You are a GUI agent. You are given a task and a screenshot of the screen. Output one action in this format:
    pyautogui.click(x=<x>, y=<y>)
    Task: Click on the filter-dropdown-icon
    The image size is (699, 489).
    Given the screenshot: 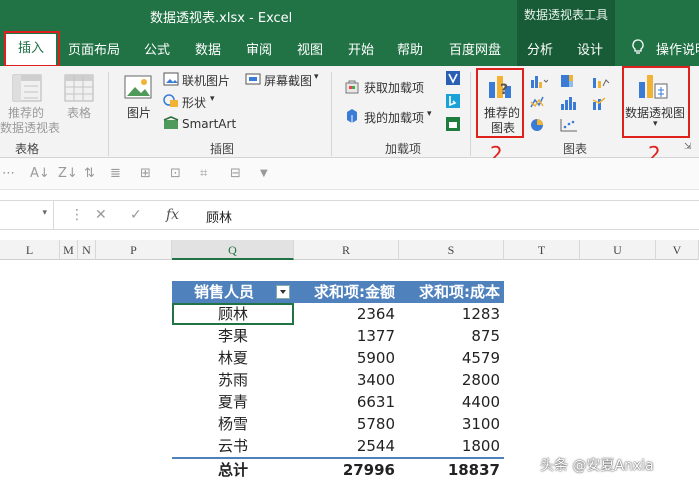 What is the action you would take?
    pyautogui.click(x=283, y=292)
    